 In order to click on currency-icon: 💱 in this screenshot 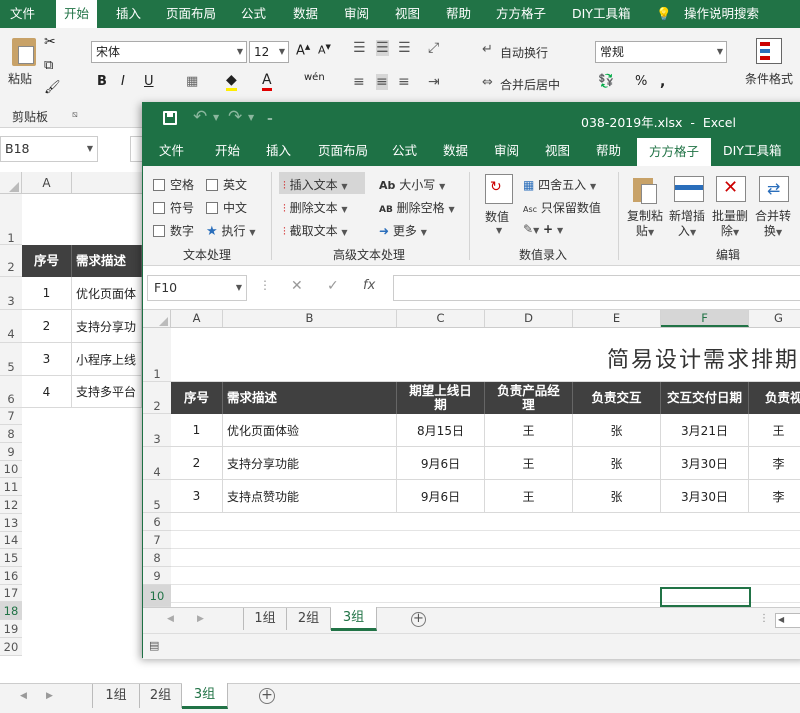, I will do `click(606, 81)`.